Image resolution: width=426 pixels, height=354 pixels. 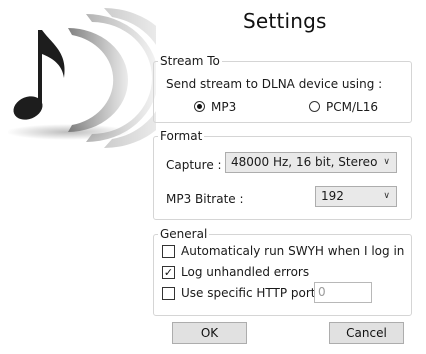 I want to click on general-legend: General, so click(x=184, y=234).